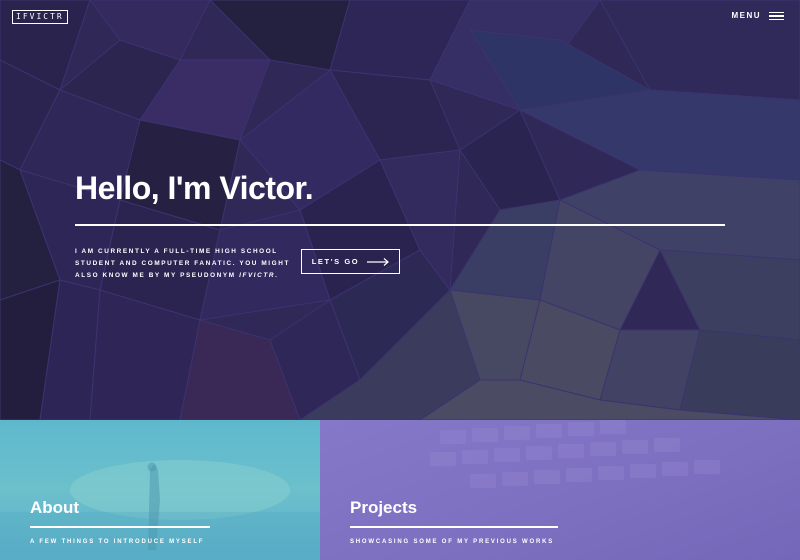 Image resolution: width=800 pixels, height=560 pixels. I want to click on about-card: About A few things to introduce myself, so click(160, 490).